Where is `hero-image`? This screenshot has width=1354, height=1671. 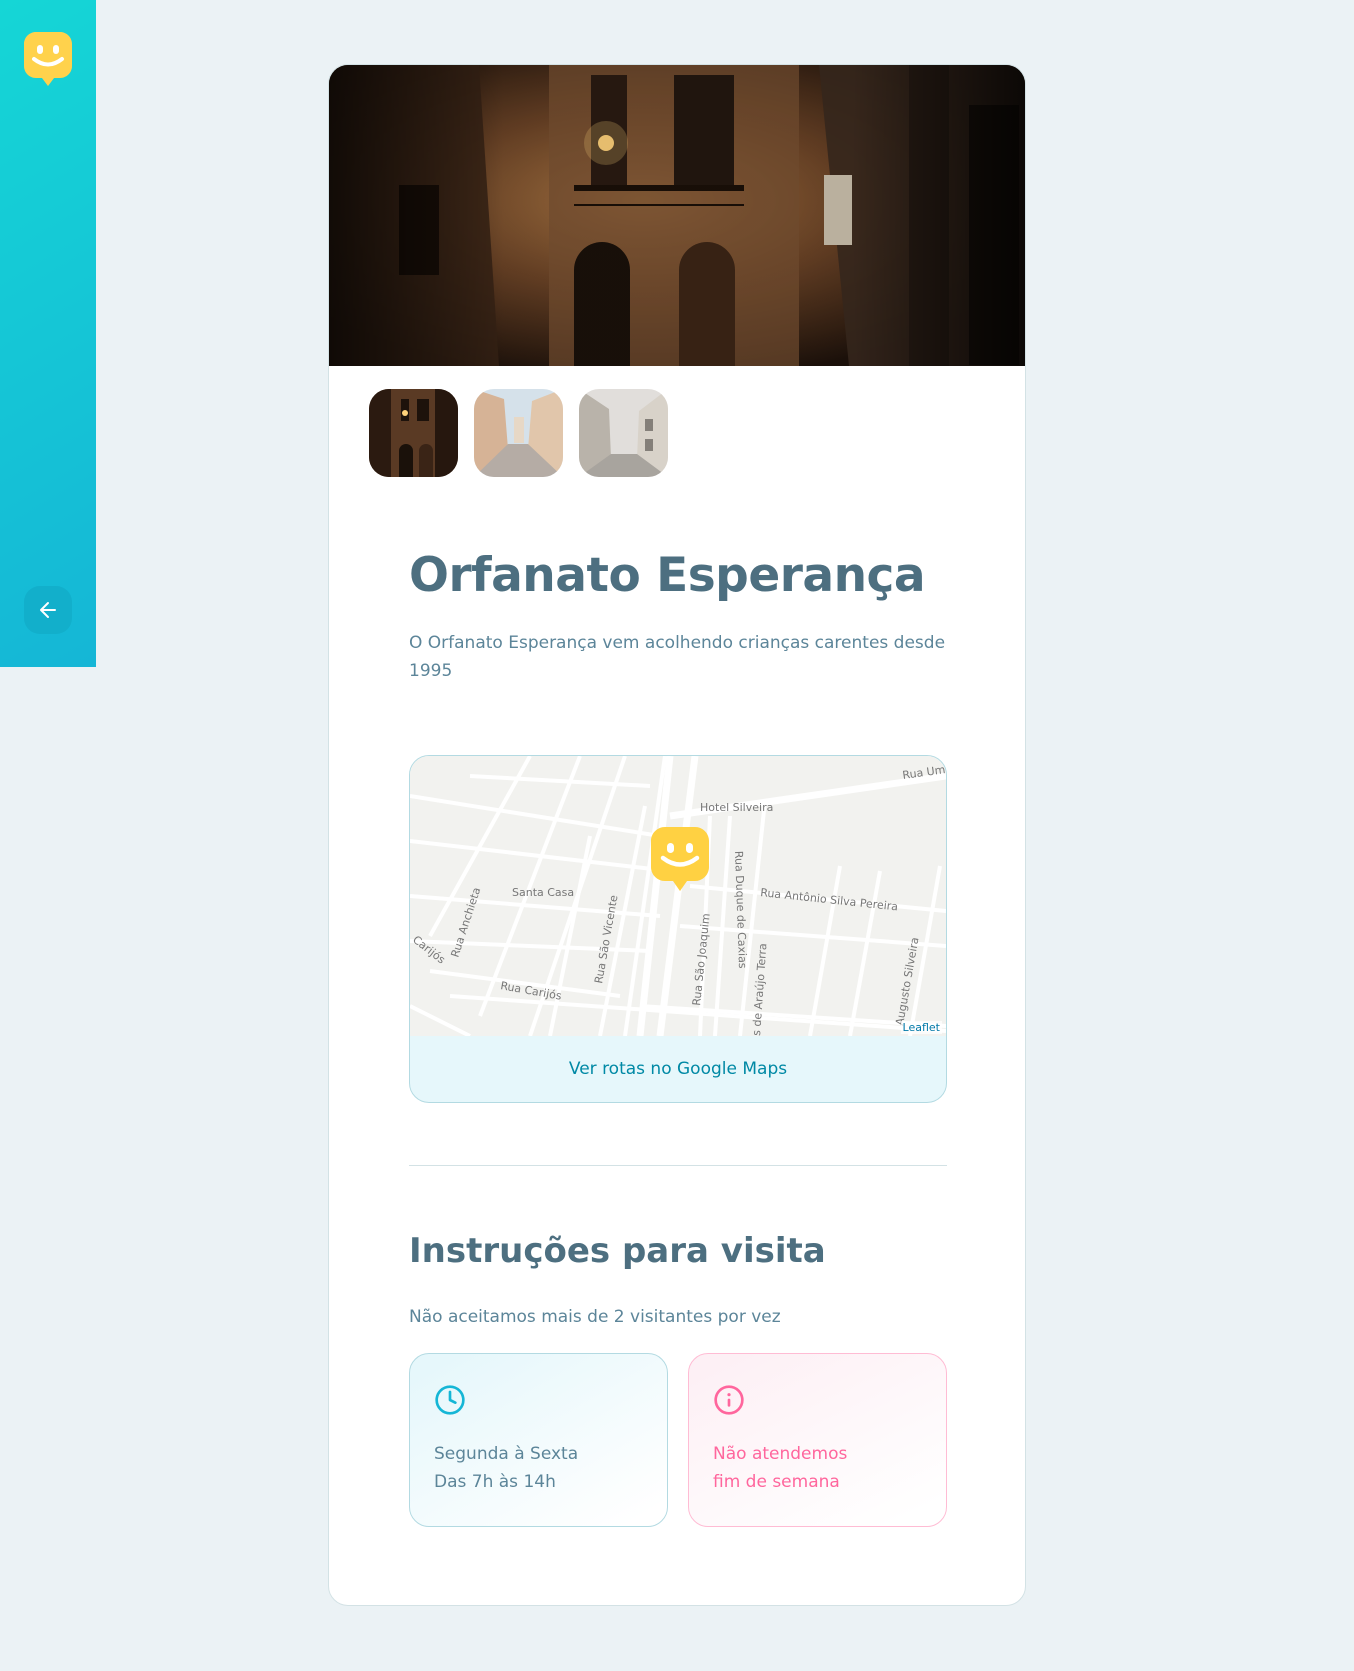
hero-image is located at coordinates (677, 215).